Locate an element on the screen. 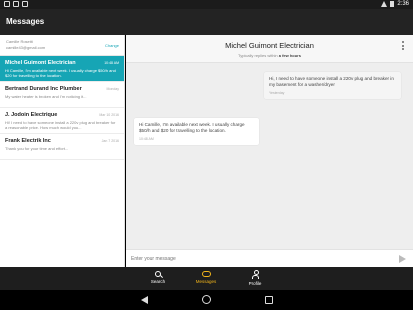 This screenshot has width=413, height=310. battery-icon is located at coordinates (392, 4).